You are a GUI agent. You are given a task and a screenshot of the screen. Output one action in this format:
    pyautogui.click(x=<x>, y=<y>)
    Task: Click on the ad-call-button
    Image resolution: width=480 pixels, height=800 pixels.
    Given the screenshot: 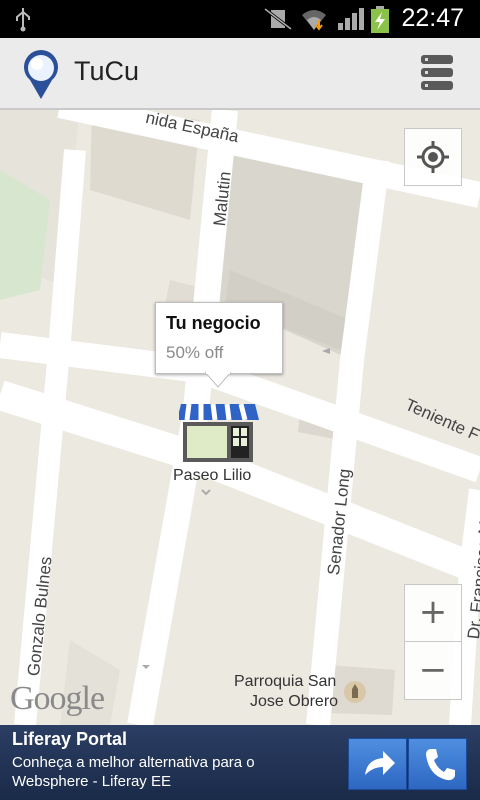 What is the action you would take?
    pyautogui.click(x=437, y=764)
    